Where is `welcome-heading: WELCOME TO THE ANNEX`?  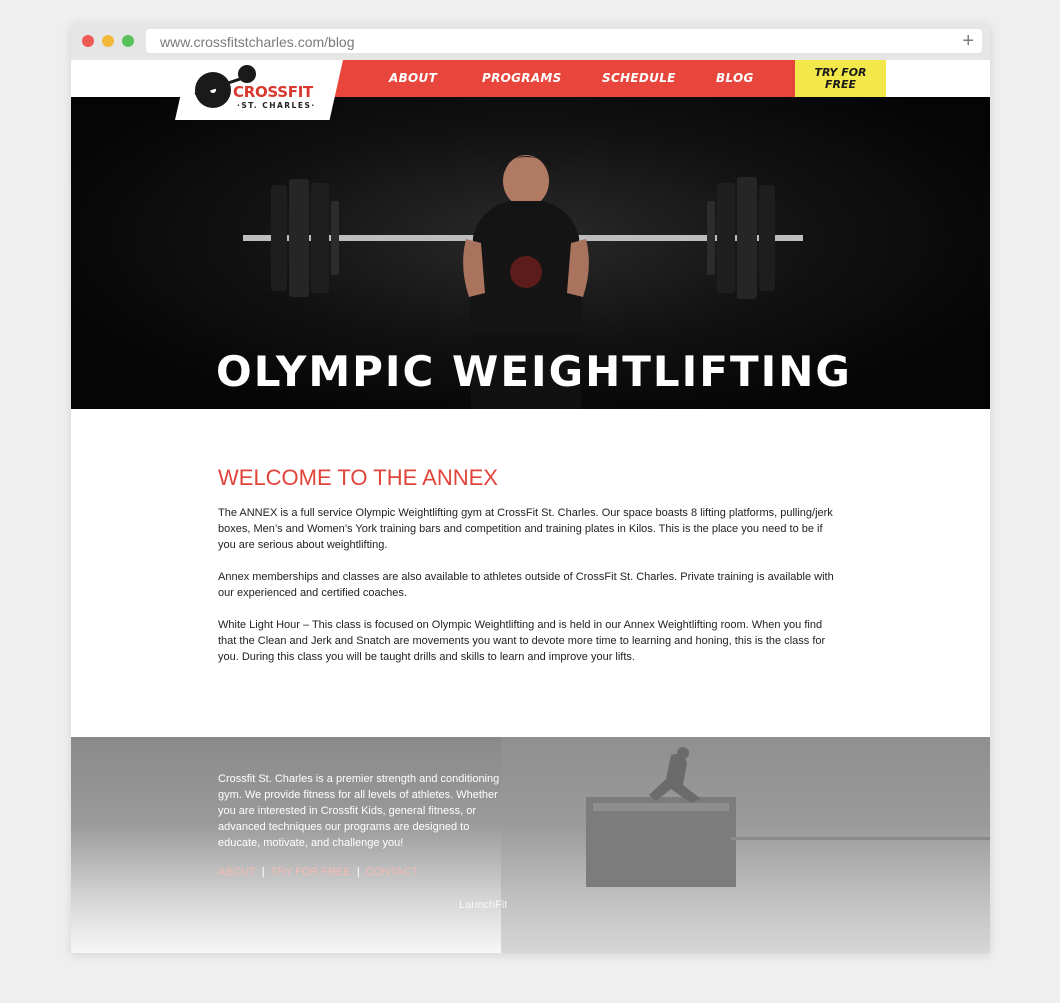 welcome-heading: WELCOME TO THE ANNEX is located at coordinates (358, 477).